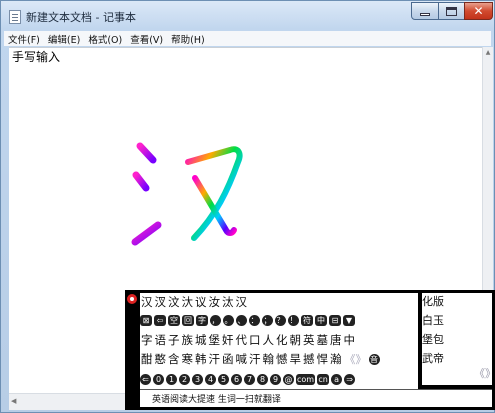  I want to click on candidate: 汶, so click(174, 302).